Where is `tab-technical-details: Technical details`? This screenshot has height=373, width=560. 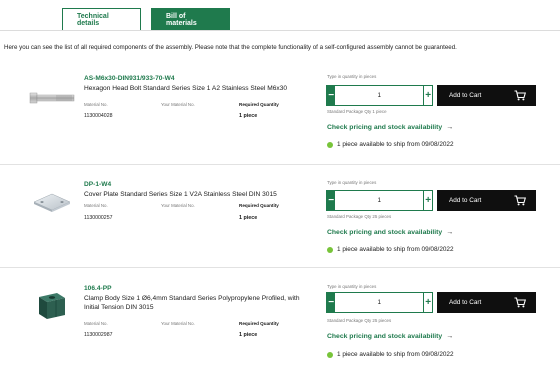 tab-technical-details: Technical details is located at coordinates (101, 19).